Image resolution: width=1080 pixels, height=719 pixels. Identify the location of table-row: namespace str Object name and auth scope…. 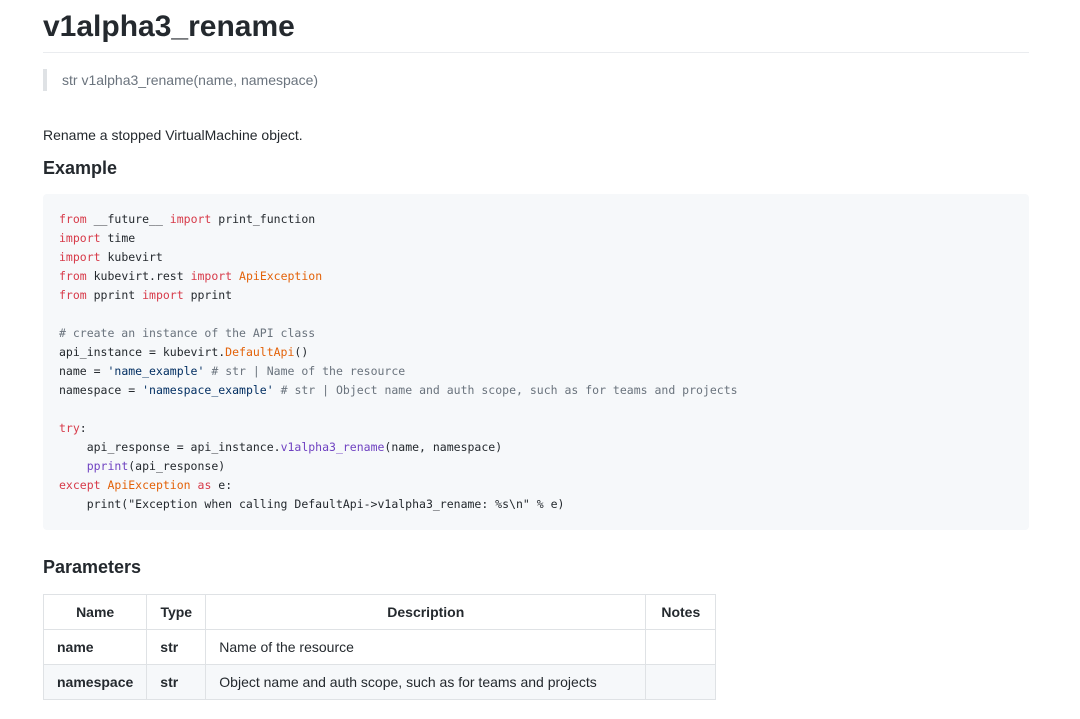
(379, 682).